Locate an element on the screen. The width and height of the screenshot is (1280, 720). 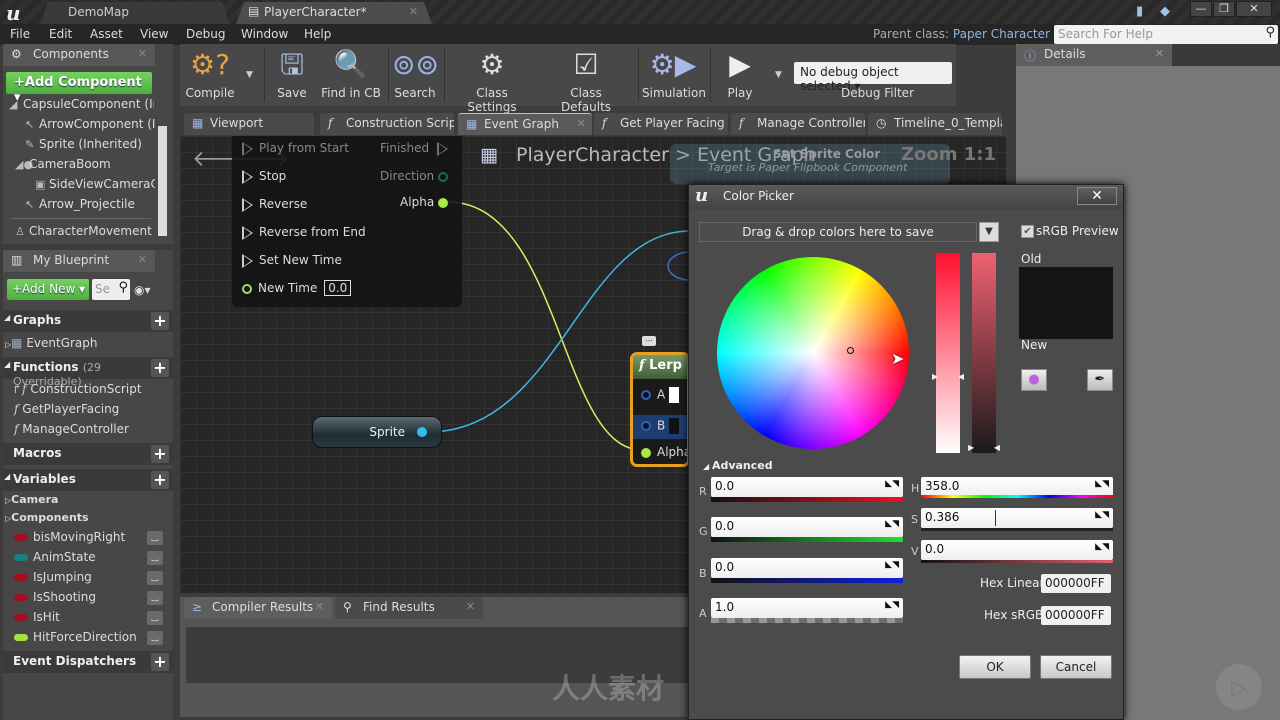
reverse-from-end-pin: Reverse from End is located at coordinates (304, 232).